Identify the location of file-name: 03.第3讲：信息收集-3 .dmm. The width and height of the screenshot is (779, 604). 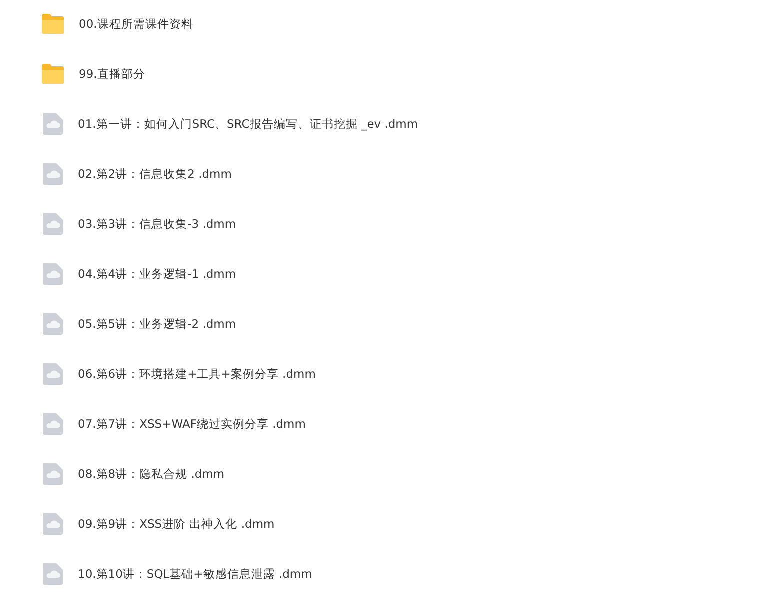
(157, 224).